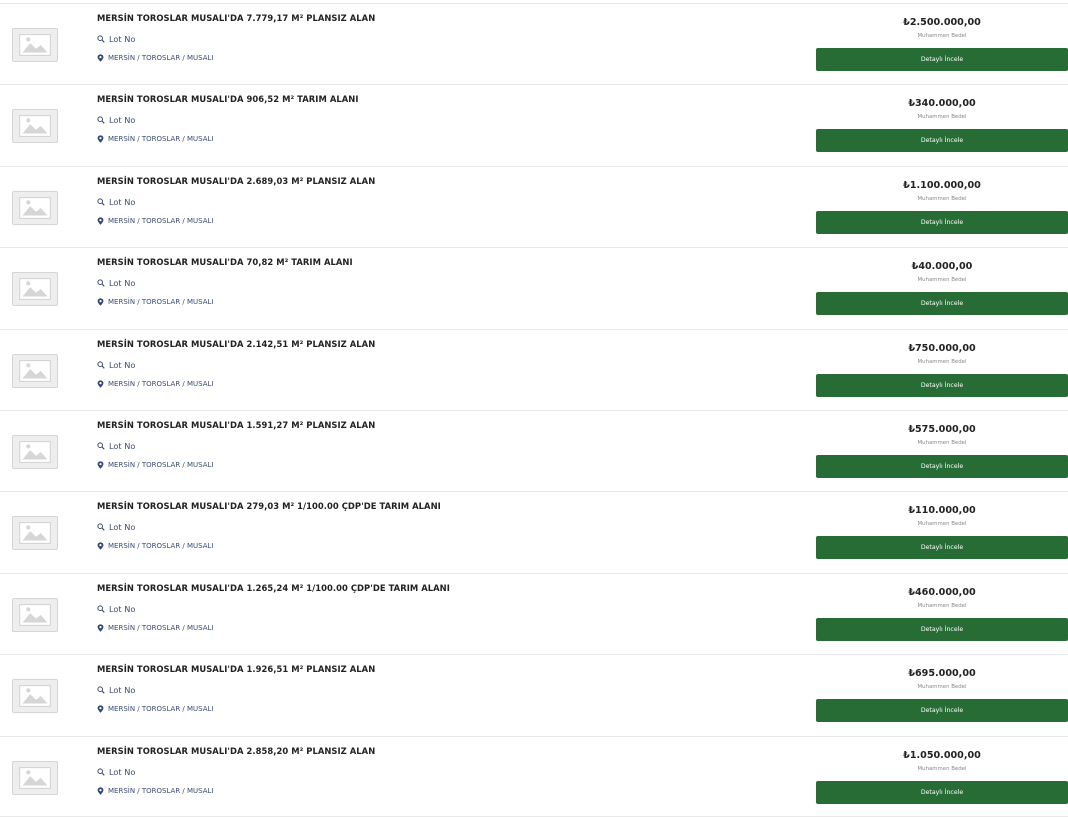  What do you see at coordinates (942, 592) in the screenshot?
I see `price-value: ₺460.000,00` at bounding box center [942, 592].